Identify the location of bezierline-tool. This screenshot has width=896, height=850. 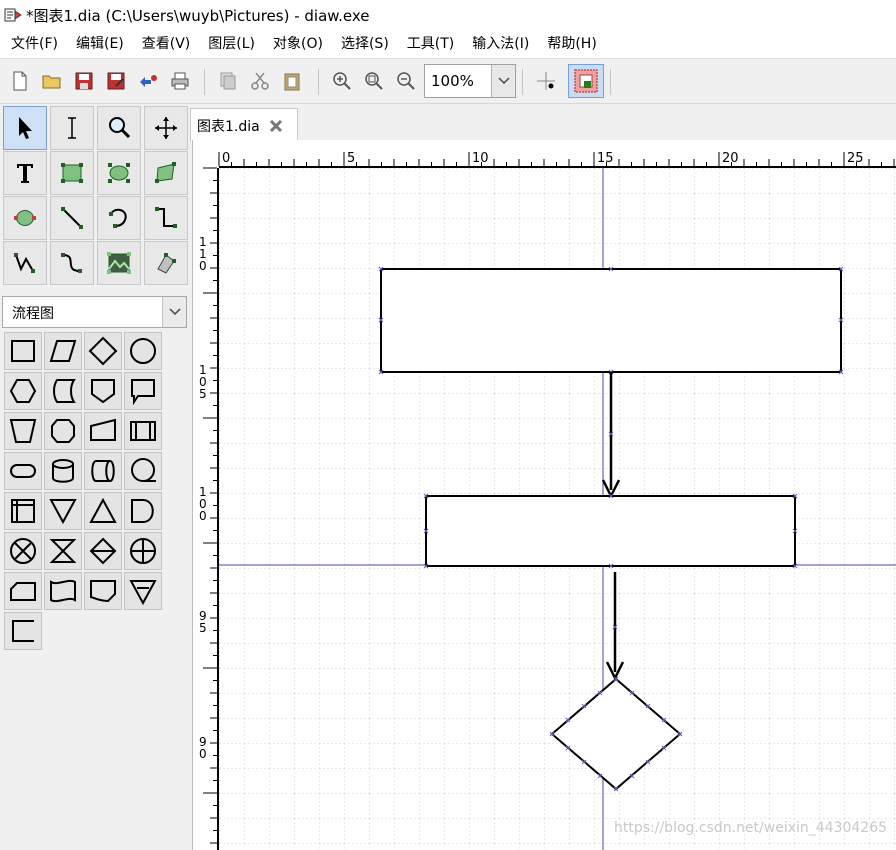
(72, 263).